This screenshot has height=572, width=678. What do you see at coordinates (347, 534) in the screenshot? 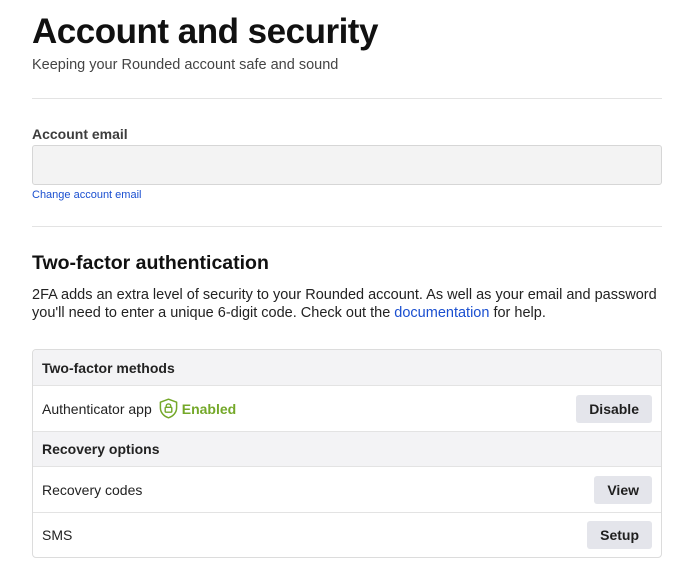
I see `sms-row: SMS Setup` at bounding box center [347, 534].